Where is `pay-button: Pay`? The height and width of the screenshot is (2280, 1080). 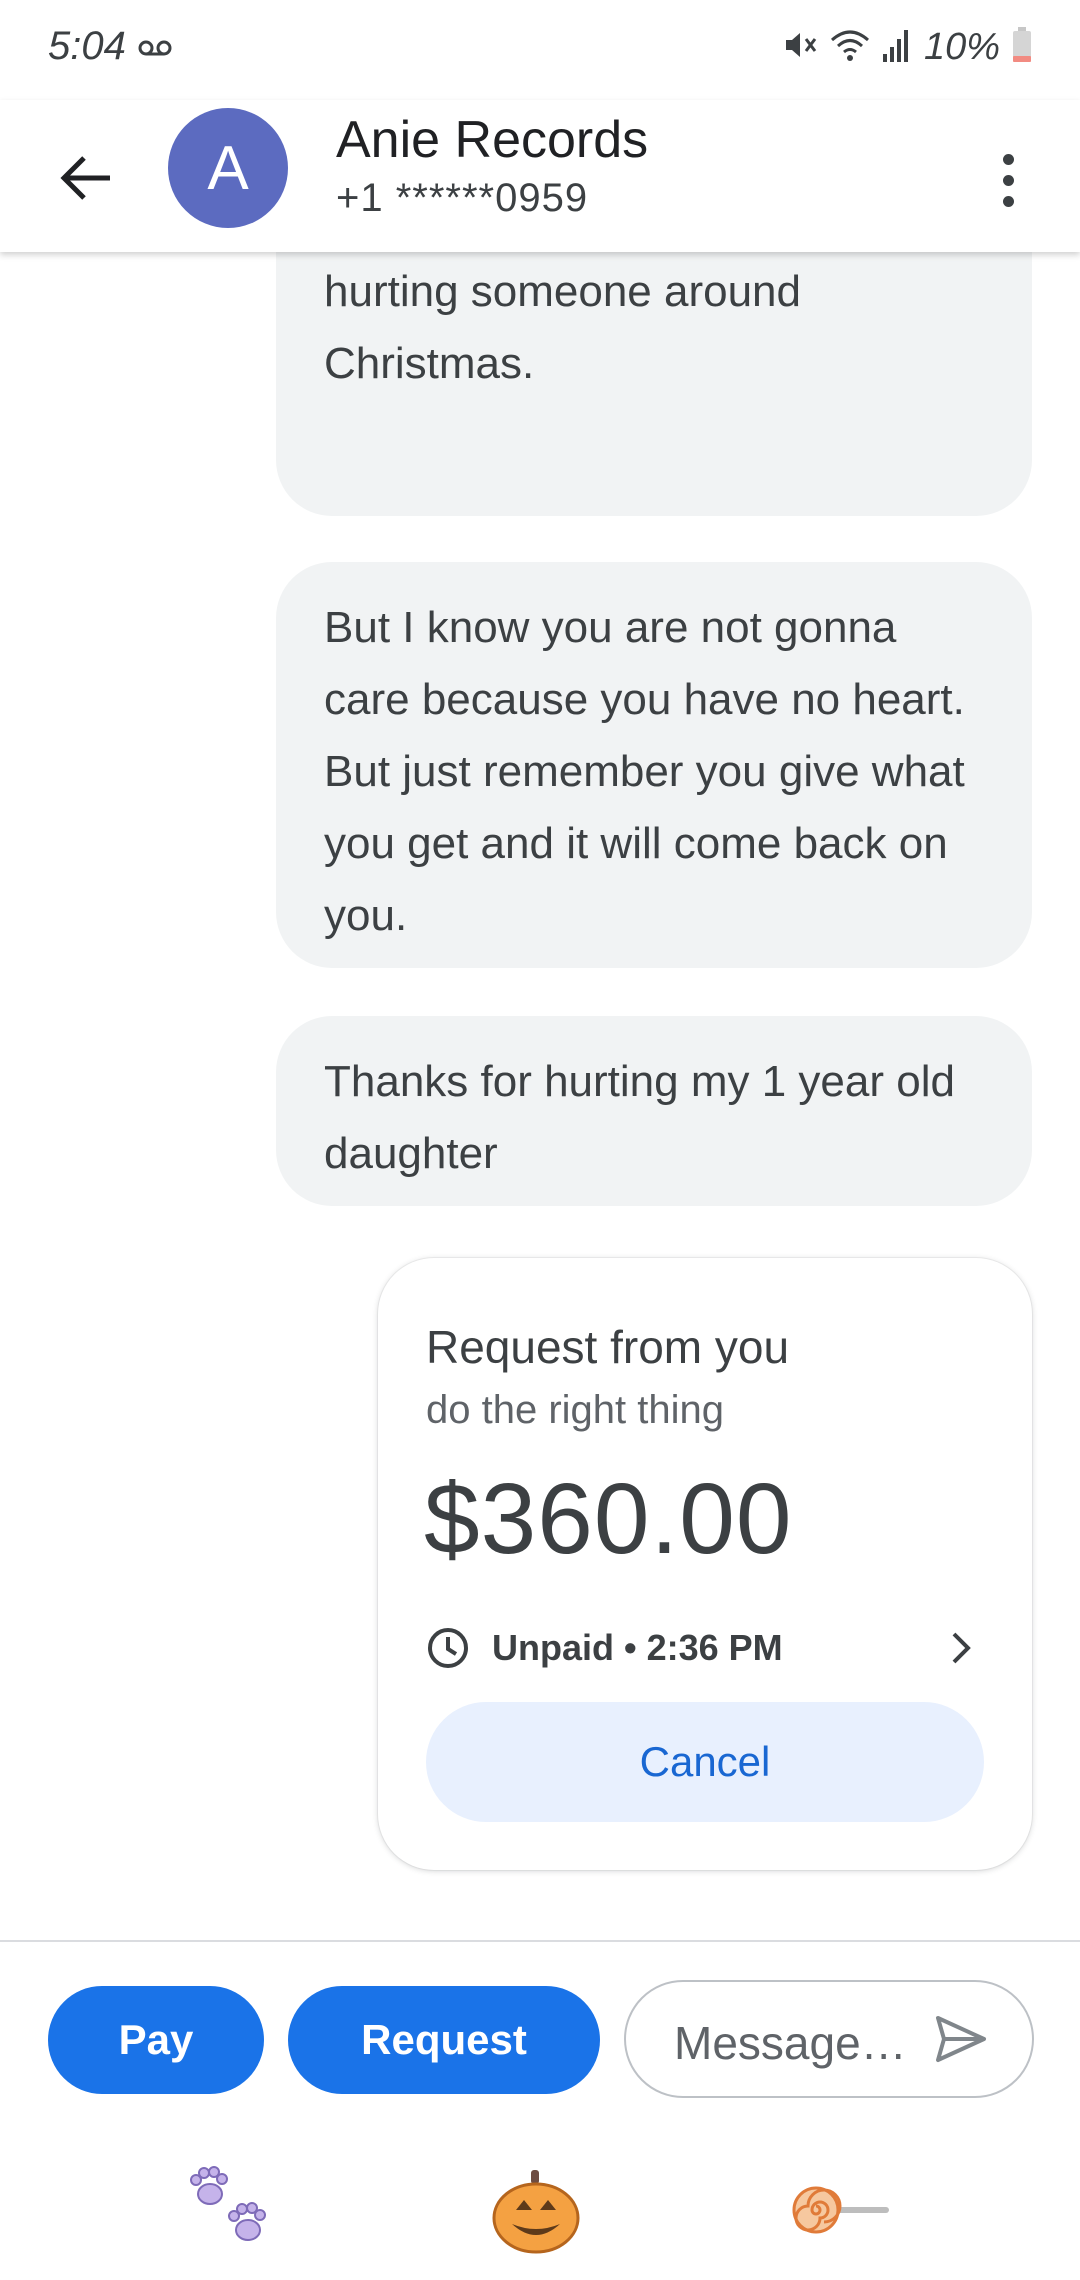 pay-button: Pay is located at coordinates (156, 2040).